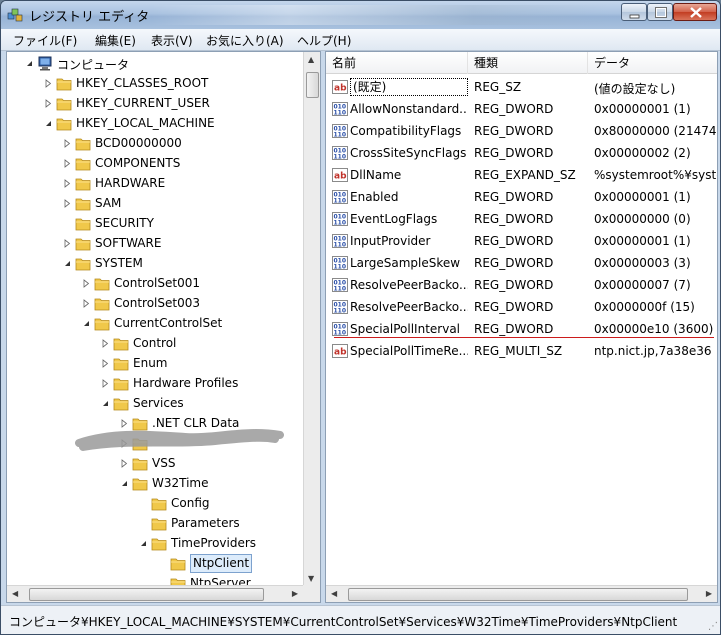 This screenshot has width=721, height=635. What do you see at coordinates (634, 12) in the screenshot?
I see `minimize-button` at bounding box center [634, 12].